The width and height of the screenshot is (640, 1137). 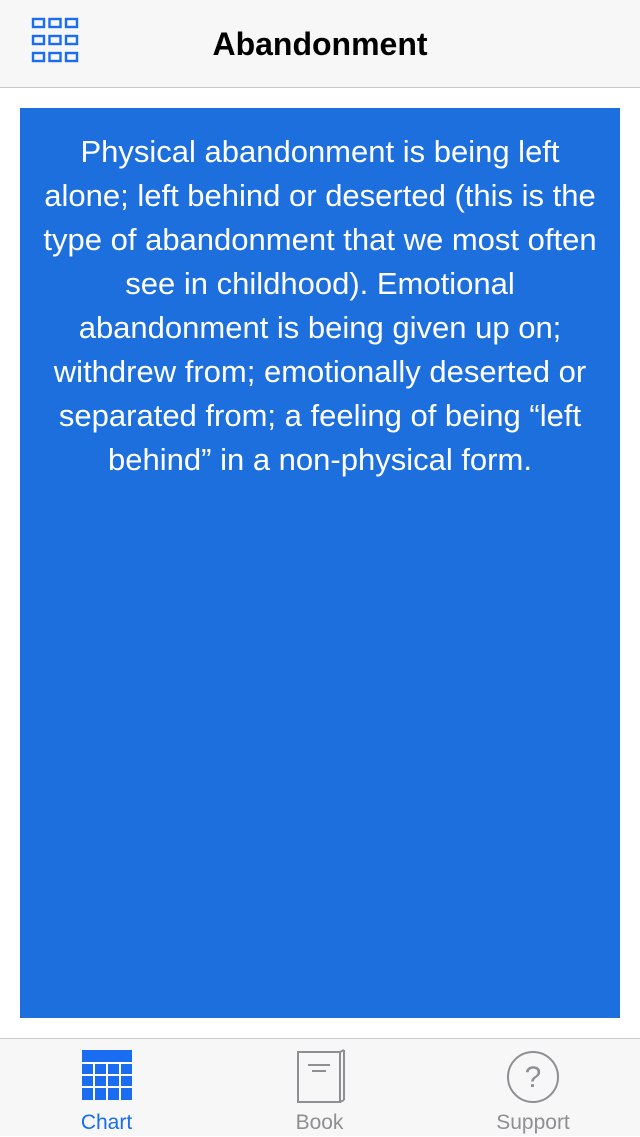 I want to click on grid-menu-icon, so click(x=55, y=40).